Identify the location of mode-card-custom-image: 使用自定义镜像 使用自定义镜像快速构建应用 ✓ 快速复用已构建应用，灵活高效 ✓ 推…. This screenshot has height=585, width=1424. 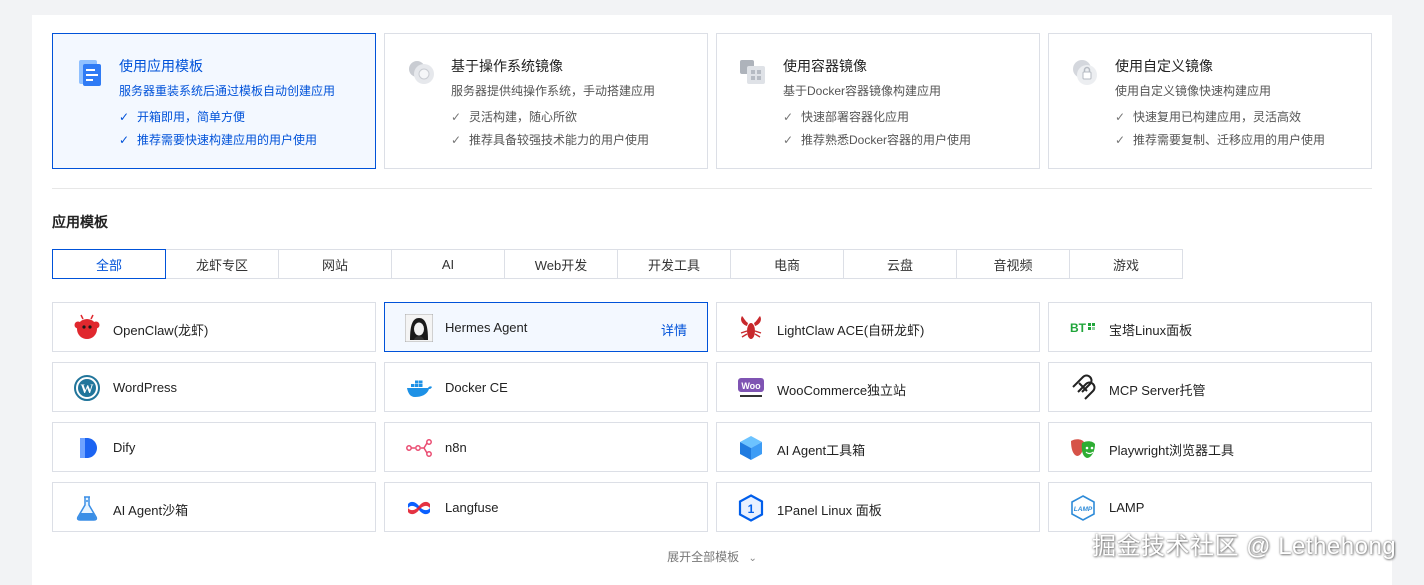
(1210, 101).